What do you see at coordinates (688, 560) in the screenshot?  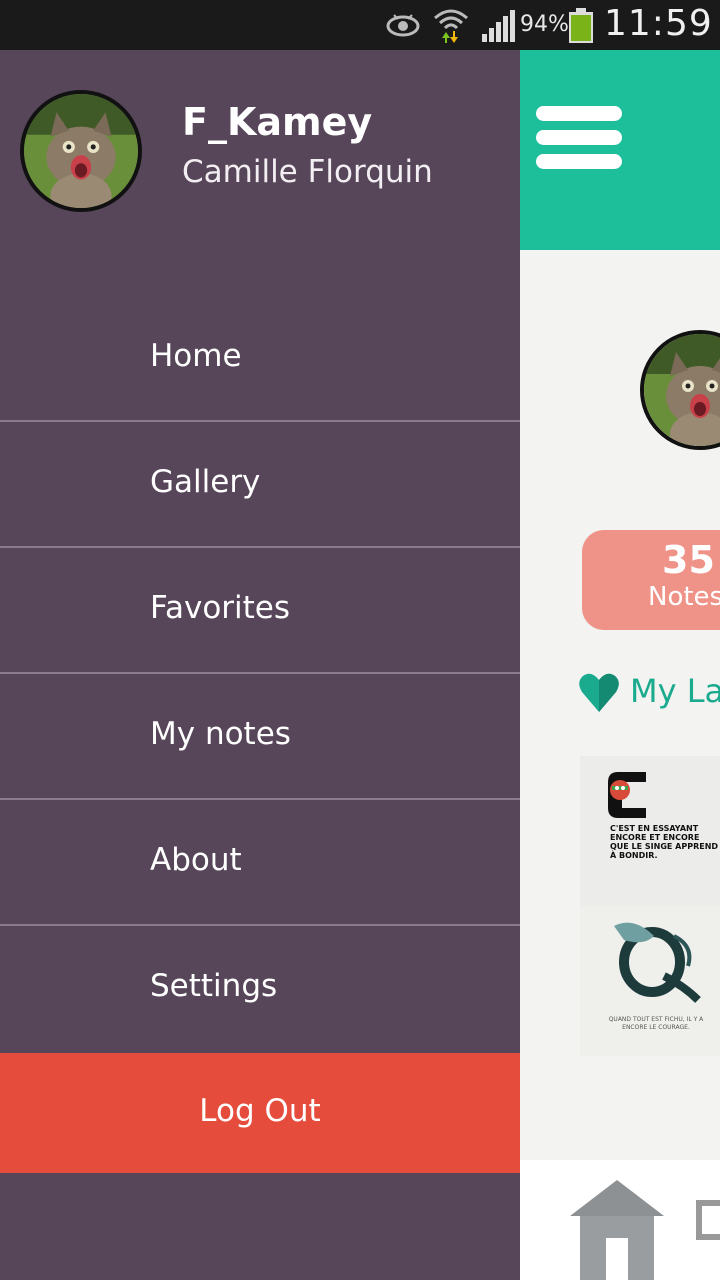 I see `notes-count: 35` at bounding box center [688, 560].